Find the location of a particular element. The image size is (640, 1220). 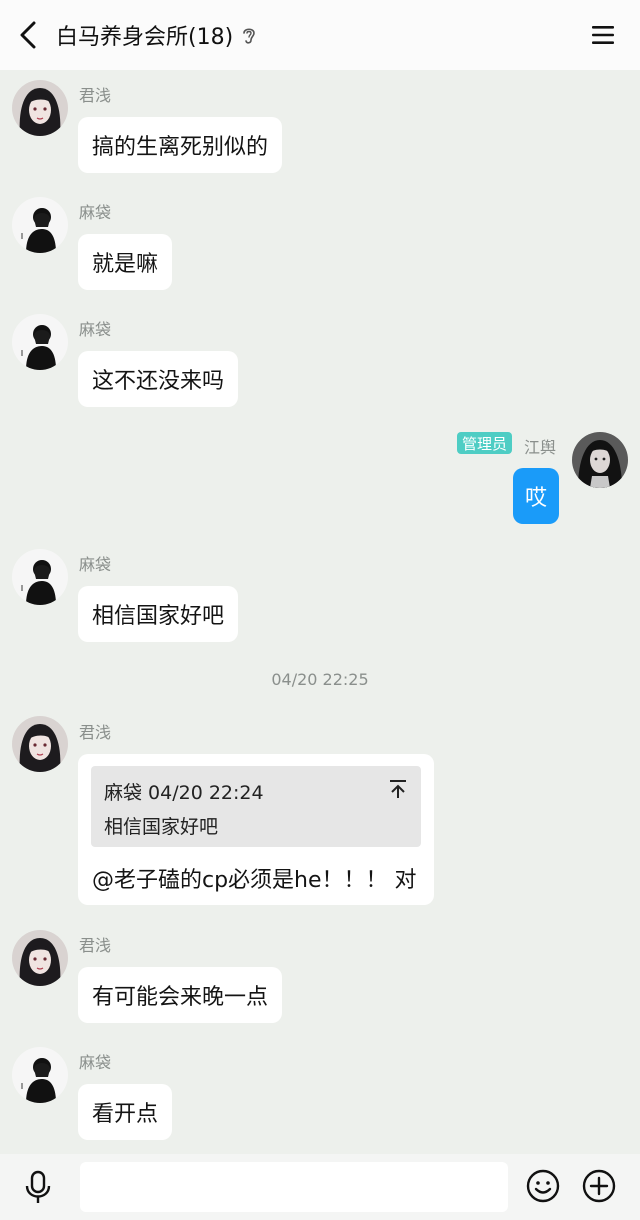

ear-icon is located at coordinates (249, 36).